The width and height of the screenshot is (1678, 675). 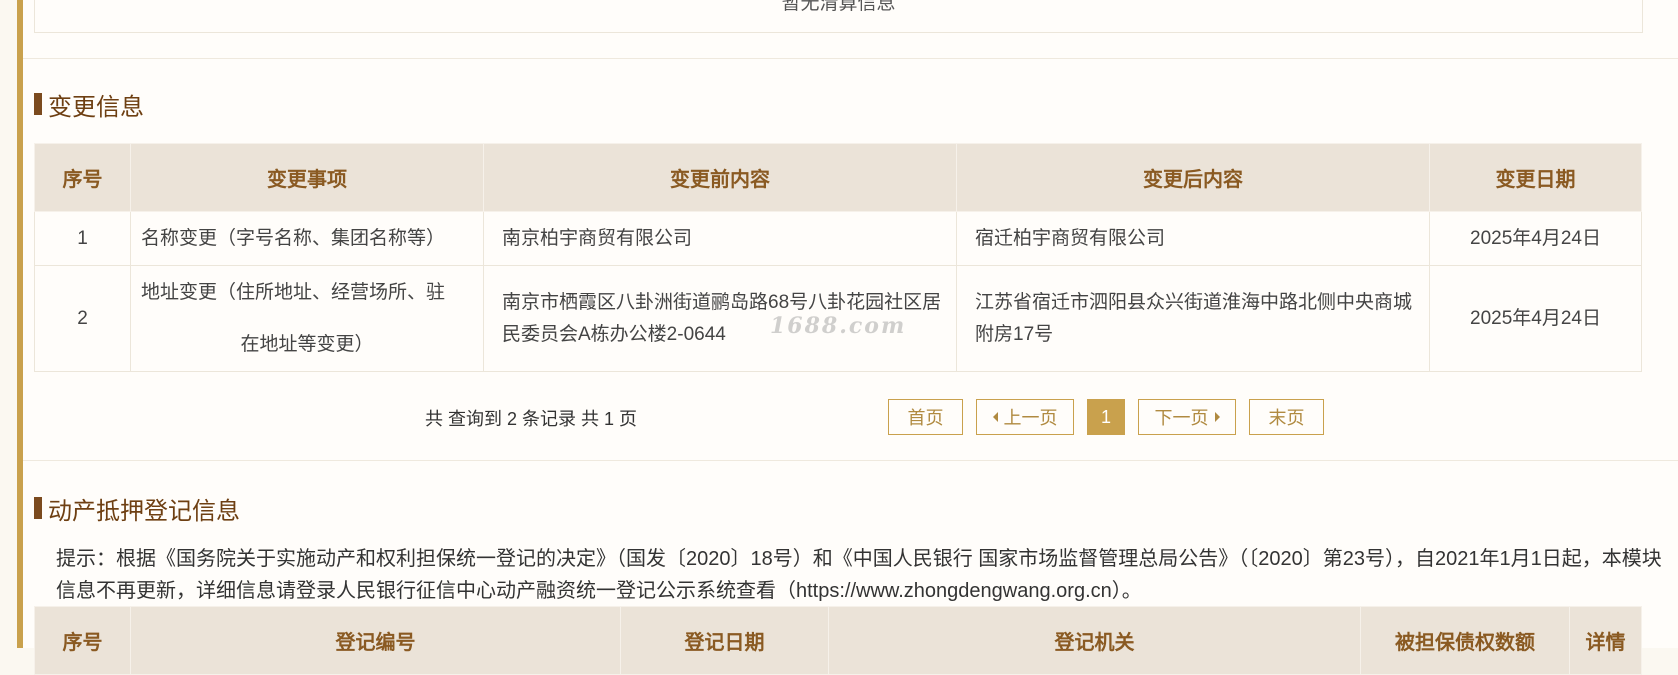 What do you see at coordinates (838, 16) in the screenshot?
I see `clearing-empty-box: 暂无清算信息` at bounding box center [838, 16].